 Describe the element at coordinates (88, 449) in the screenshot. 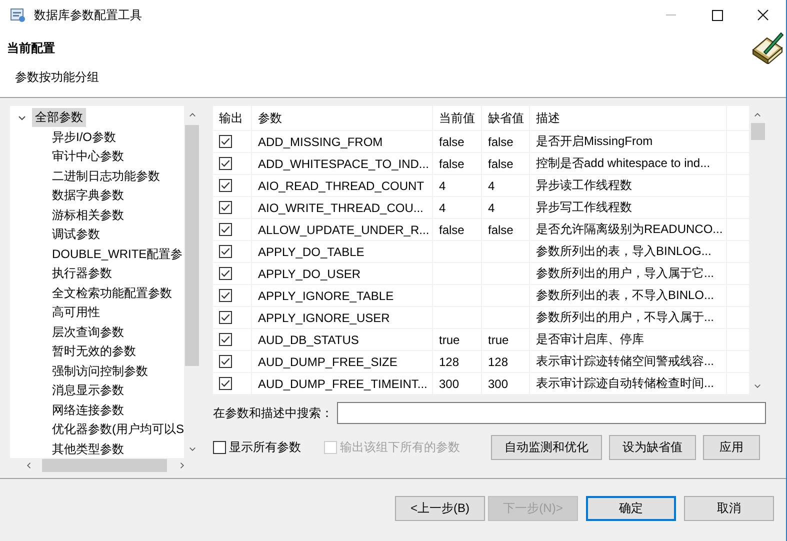

I see `tree-item: 其他类型参数` at that location.